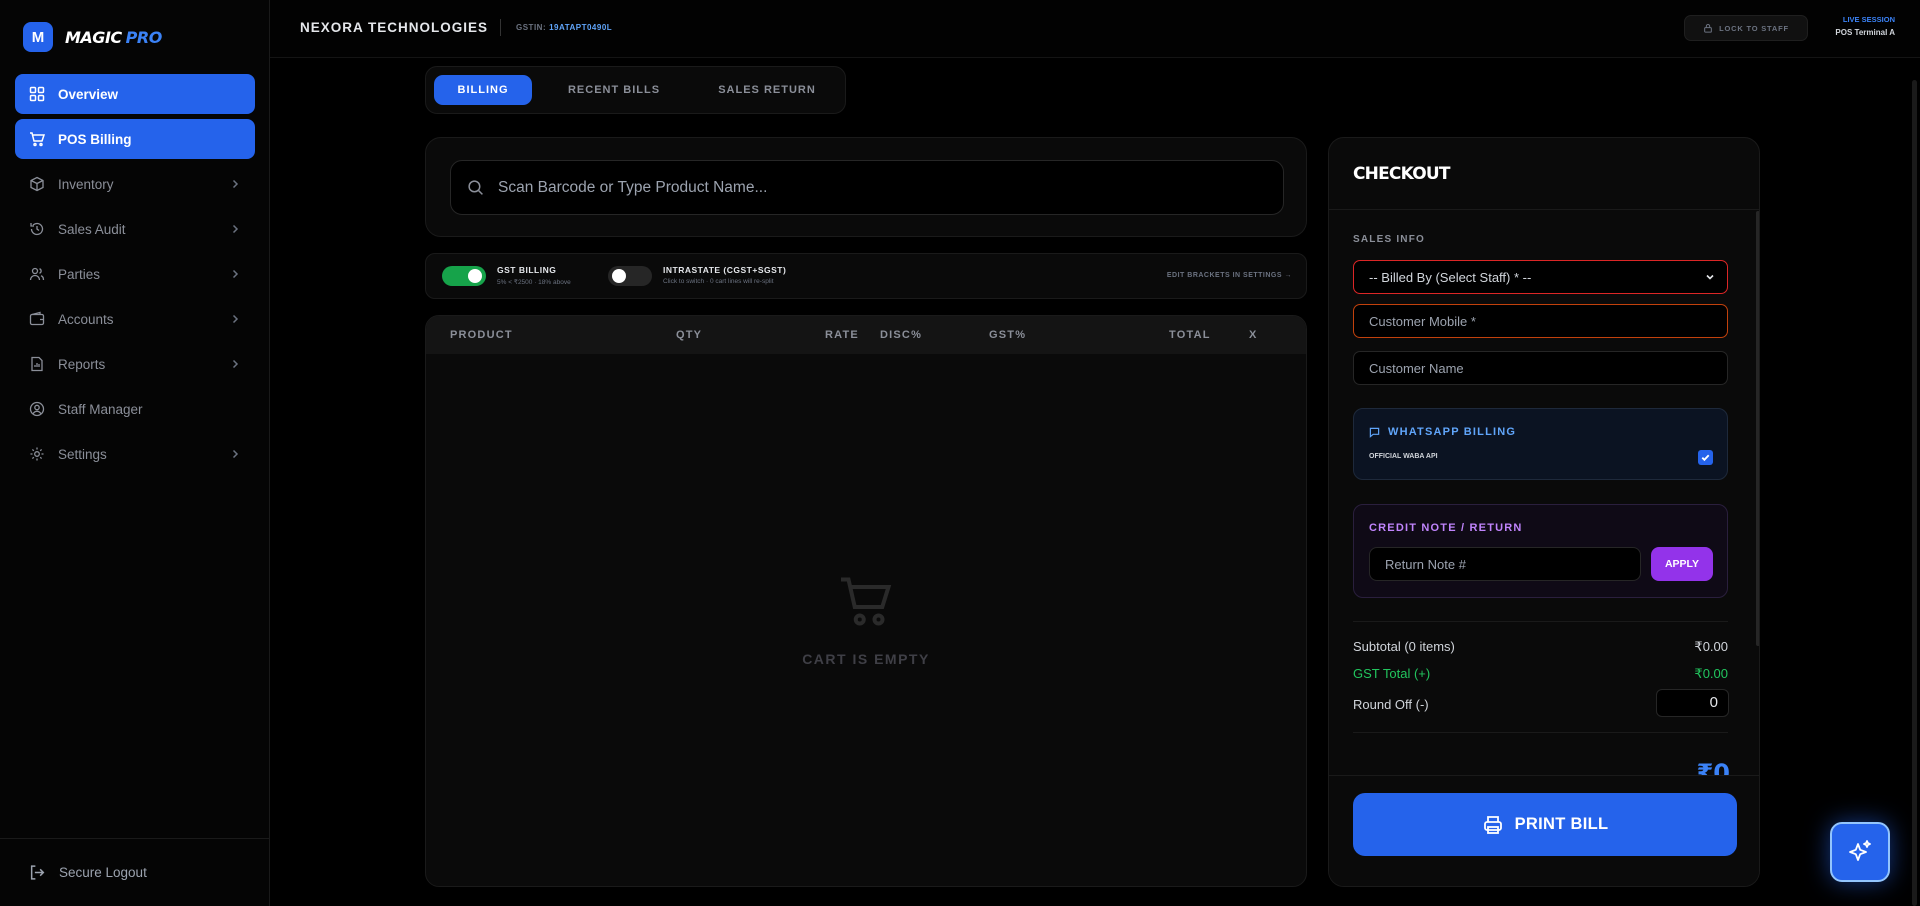  I want to click on customer-name-field: Customer Name, so click(1540, 368).